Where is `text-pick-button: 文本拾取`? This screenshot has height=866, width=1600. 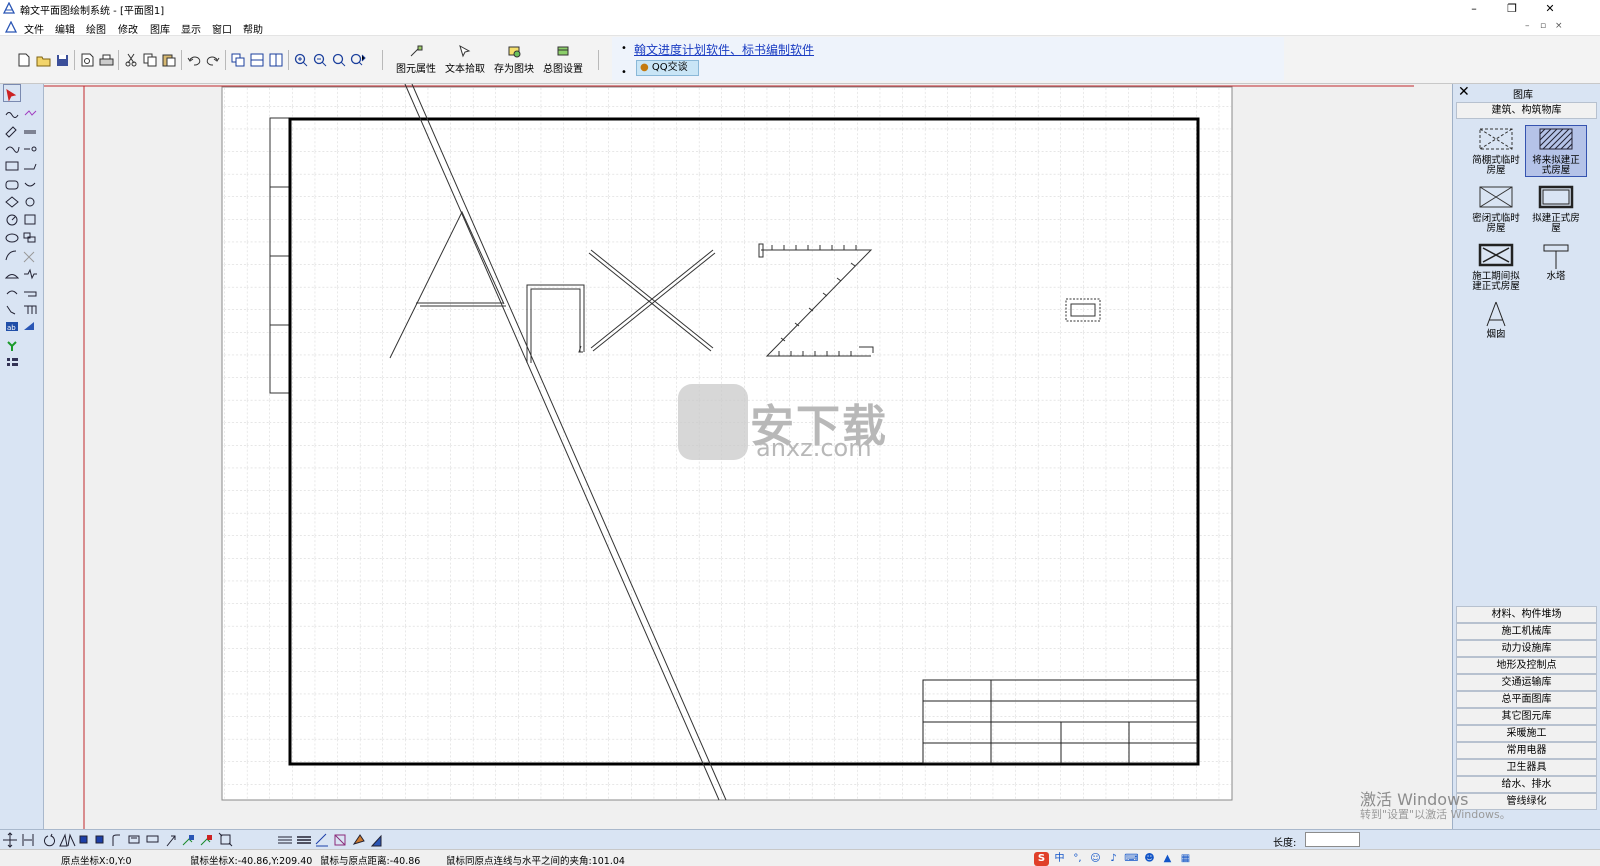 text-pick-button: 文本拾取 is located at coordinates (465, 61).